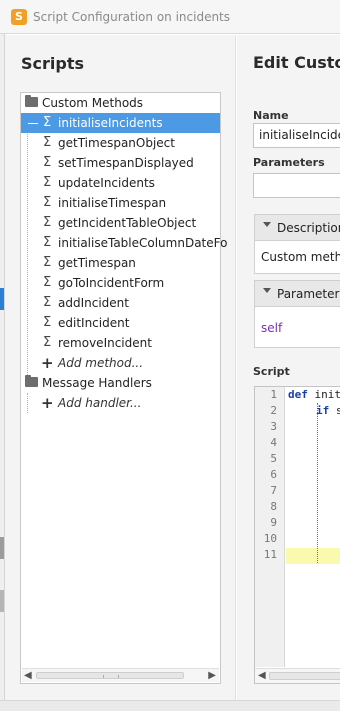 Image resolution: width=340 pixels, height=711 pixels. I want to click on line-number: 2, so click(273, 410).